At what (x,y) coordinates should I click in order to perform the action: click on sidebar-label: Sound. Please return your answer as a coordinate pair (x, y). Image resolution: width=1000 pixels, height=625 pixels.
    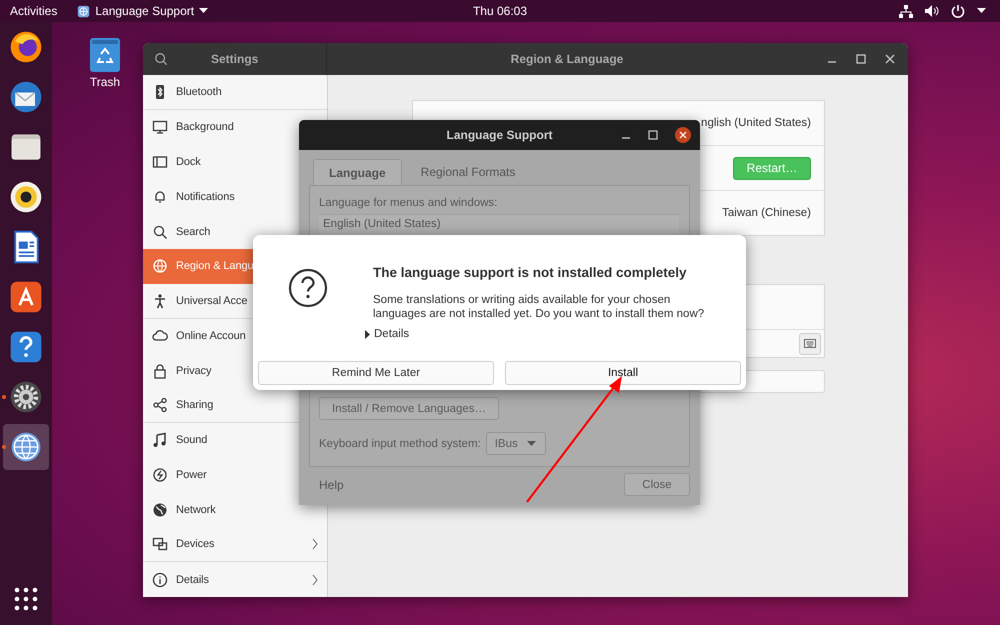
    Looking at the image, I should click on (192, 440).